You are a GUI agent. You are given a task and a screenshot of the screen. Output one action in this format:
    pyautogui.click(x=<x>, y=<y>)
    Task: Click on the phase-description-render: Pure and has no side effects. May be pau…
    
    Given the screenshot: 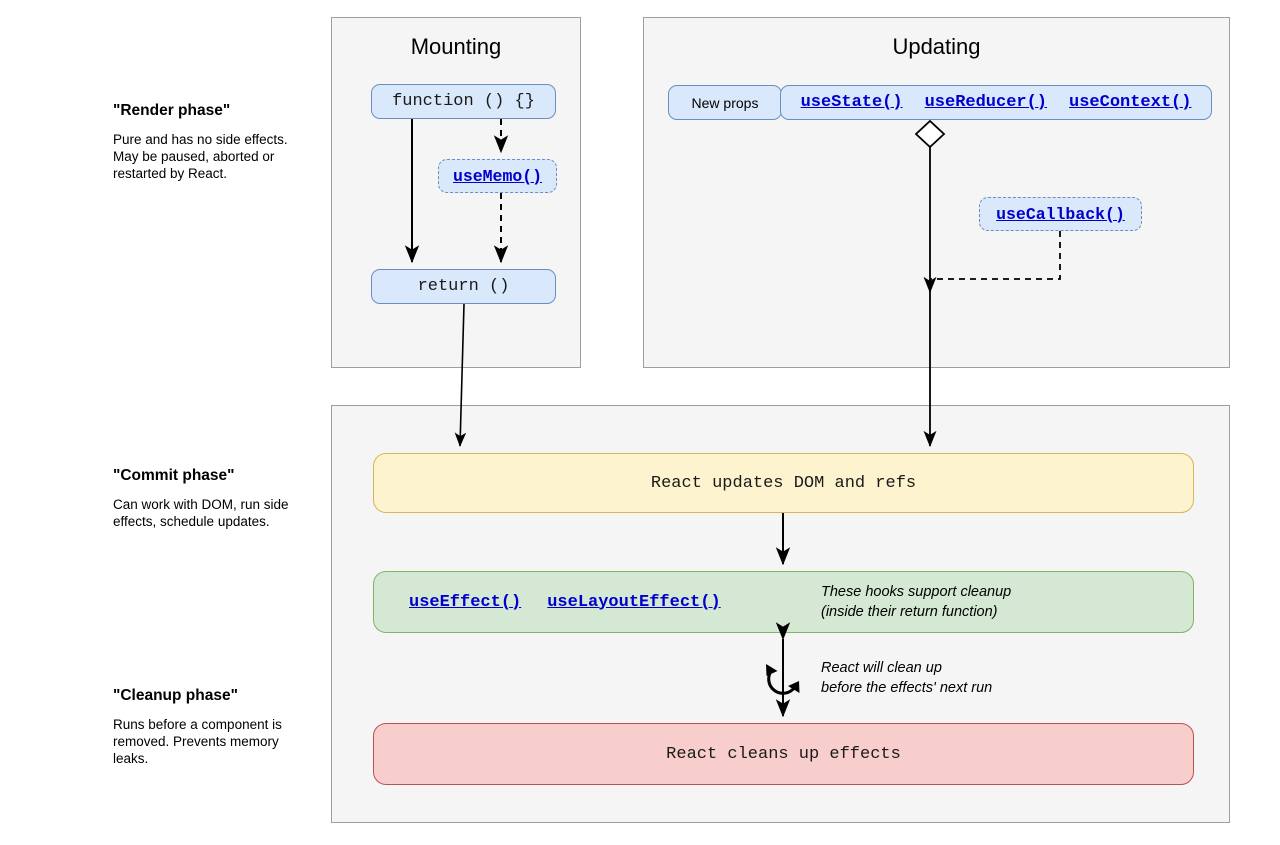 What is the action you would take?
    pyautogui.click(x=200, y=156)
    